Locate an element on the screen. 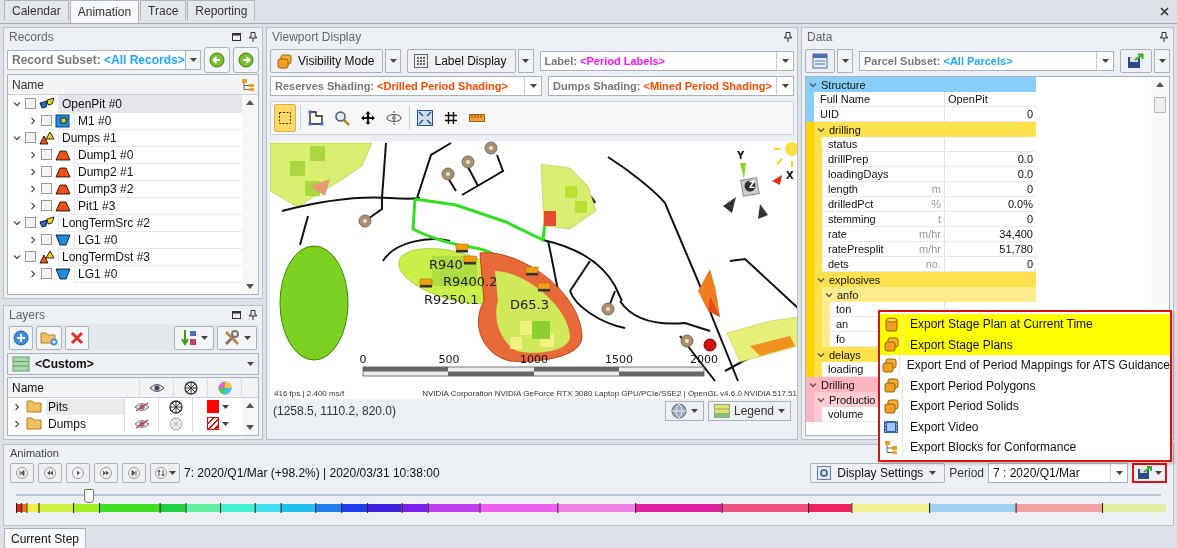 The height and width of the screenshot is (548, 1177). legend-button: Legend is located at coordinates (749, 411).